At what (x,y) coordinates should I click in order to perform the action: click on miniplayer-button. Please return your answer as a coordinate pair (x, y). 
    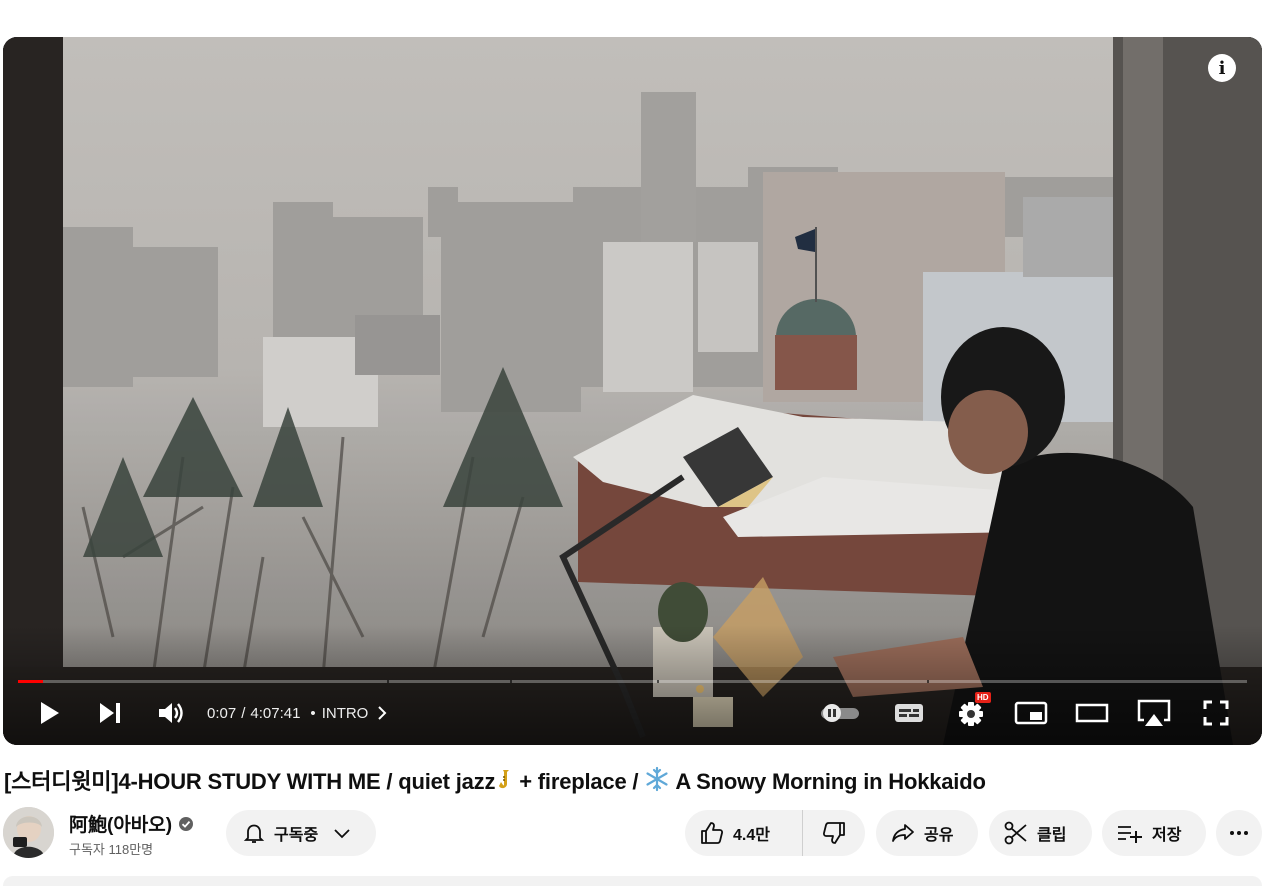
    Looking at the image, I should click on (1031, 713).